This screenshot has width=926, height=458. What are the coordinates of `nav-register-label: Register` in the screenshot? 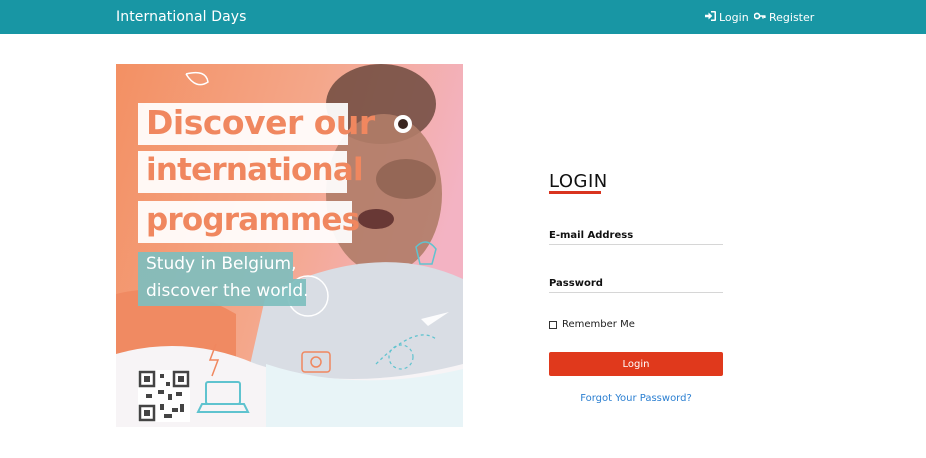 It's located at (792, 17).